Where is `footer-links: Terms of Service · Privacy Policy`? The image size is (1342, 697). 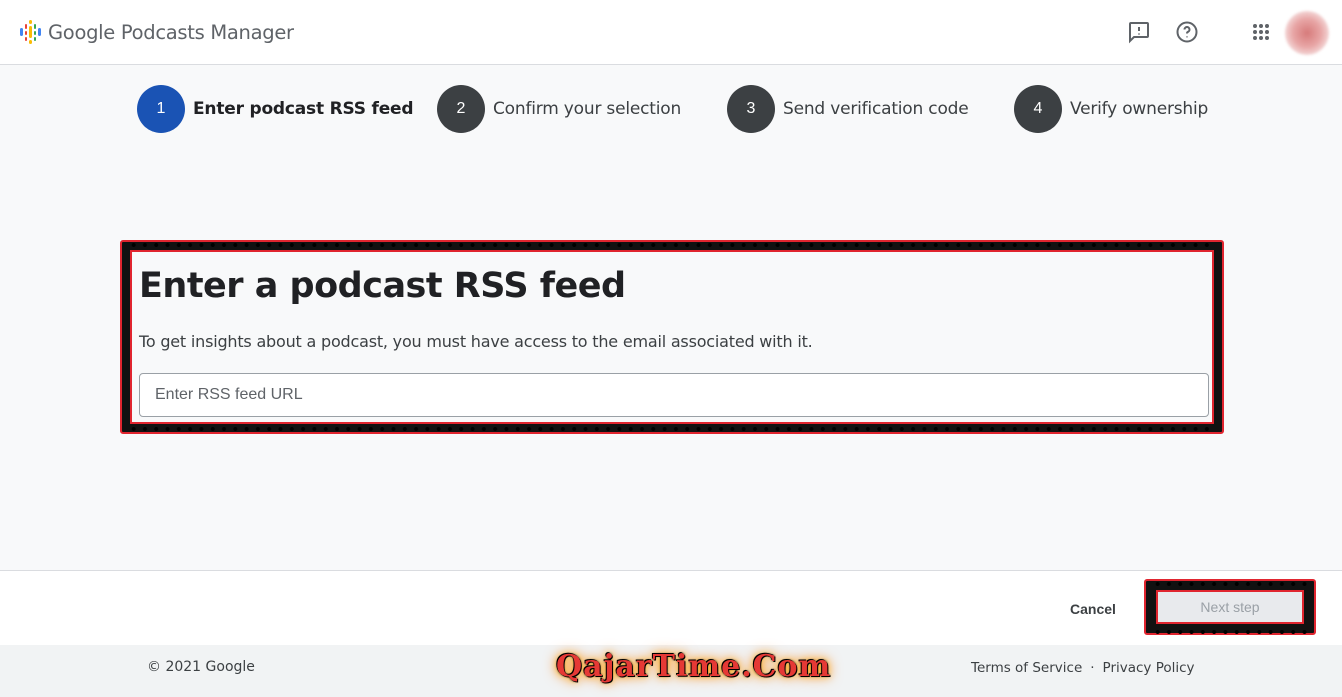
footer-links: Terms of Service · Privacy Policy is located at coordinates (1083, 668).